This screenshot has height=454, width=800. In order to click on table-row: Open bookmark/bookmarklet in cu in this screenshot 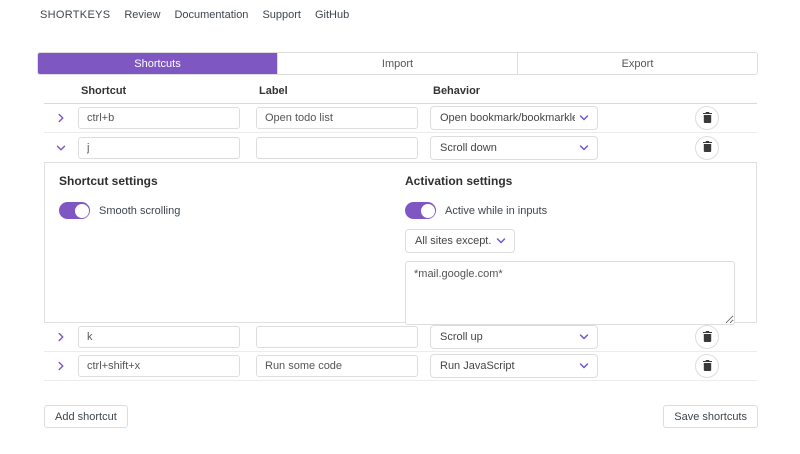, I will do `click(400, 118)`.